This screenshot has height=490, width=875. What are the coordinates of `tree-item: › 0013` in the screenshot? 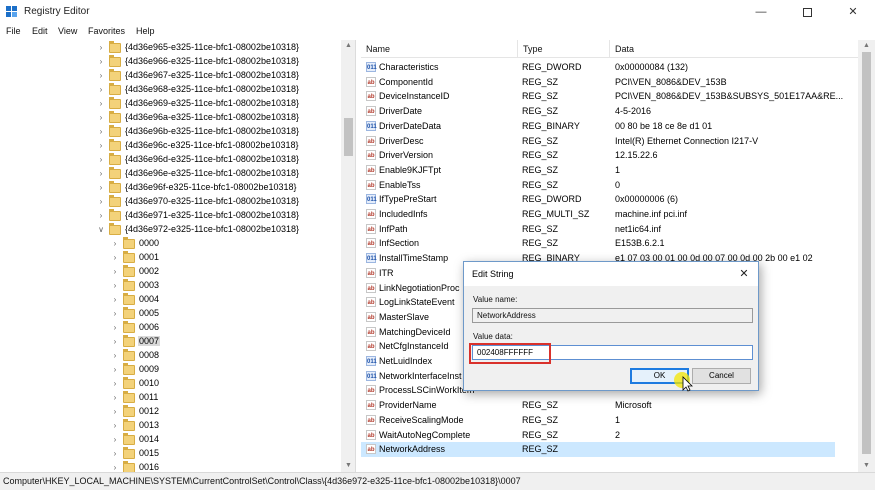 It's located at (160, 426).